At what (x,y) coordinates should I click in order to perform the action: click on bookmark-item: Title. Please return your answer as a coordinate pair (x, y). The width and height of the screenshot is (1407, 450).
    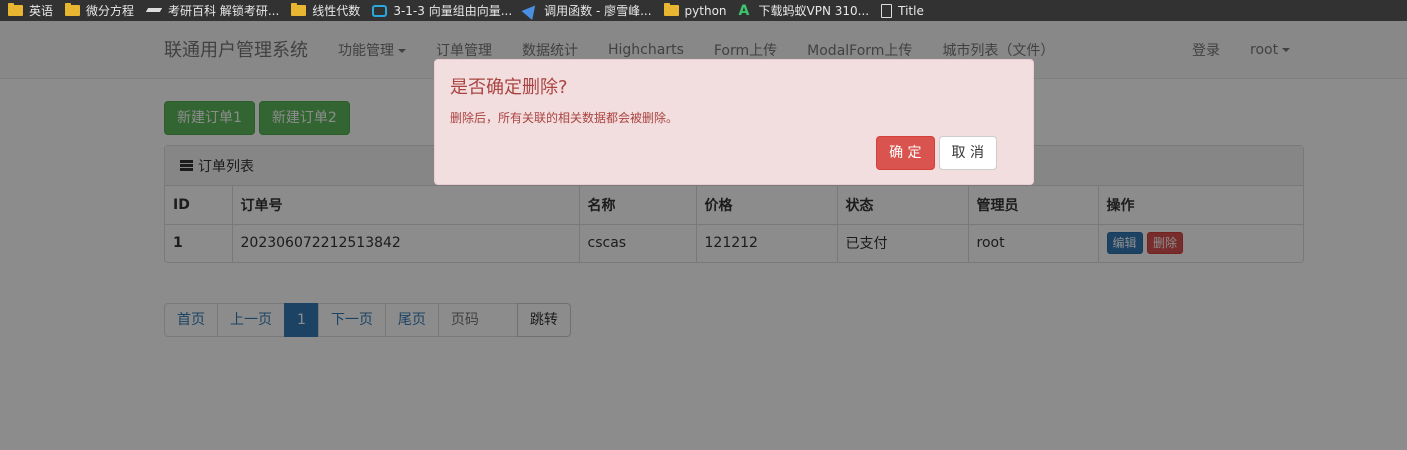
    Looking at the image, I should click on (904, 10).